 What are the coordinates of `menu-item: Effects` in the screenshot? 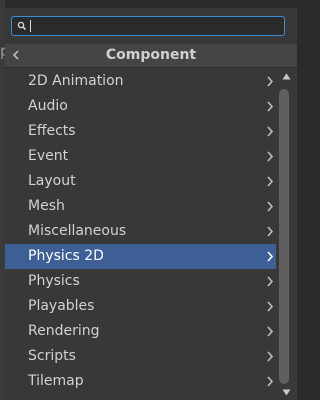 It's located at (140, 131).